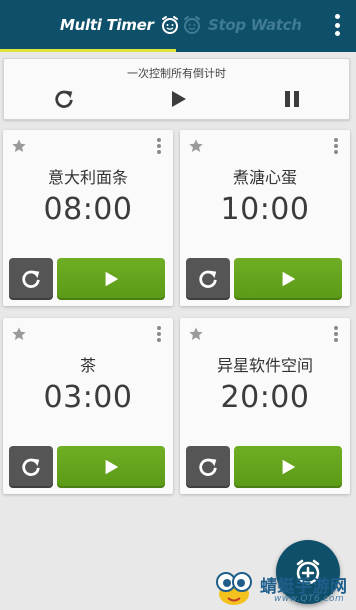 The width and height of the screenshot is (356, 610). I want to click on tab-multi-timer-label: Multi Timer, so click(107, 25).